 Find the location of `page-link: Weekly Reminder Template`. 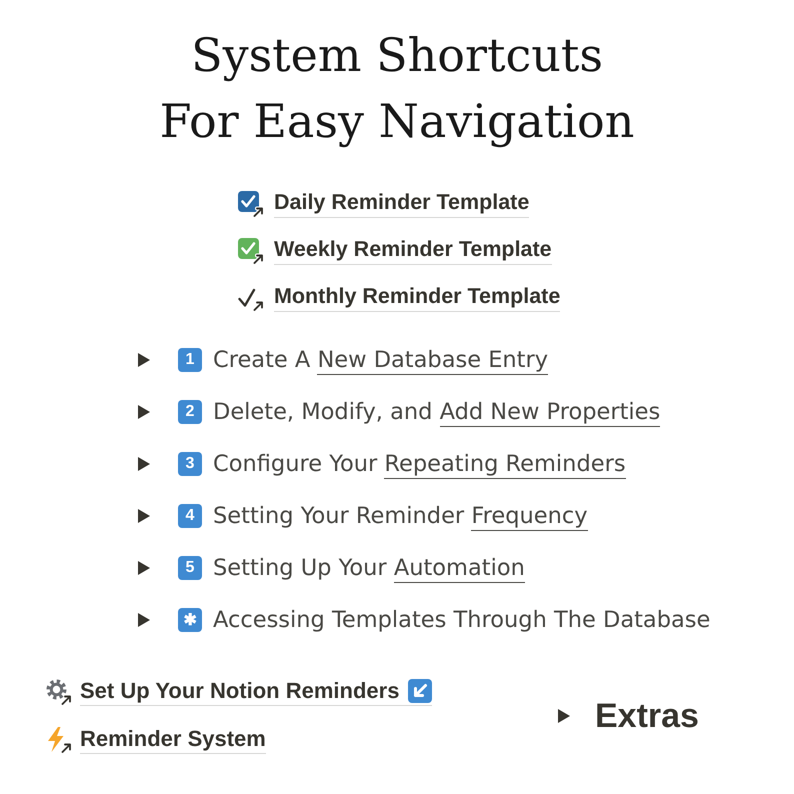

page-link: Weekly Reminder Template is located at coordinates (413, 250).